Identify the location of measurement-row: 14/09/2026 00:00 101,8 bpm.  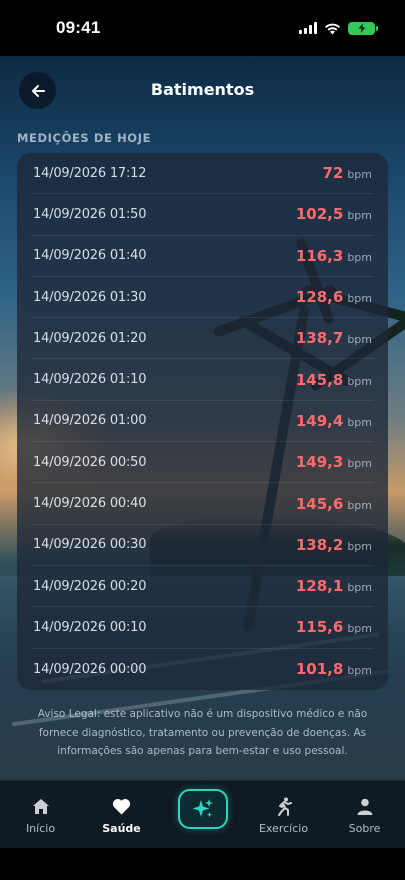
(202, 669).